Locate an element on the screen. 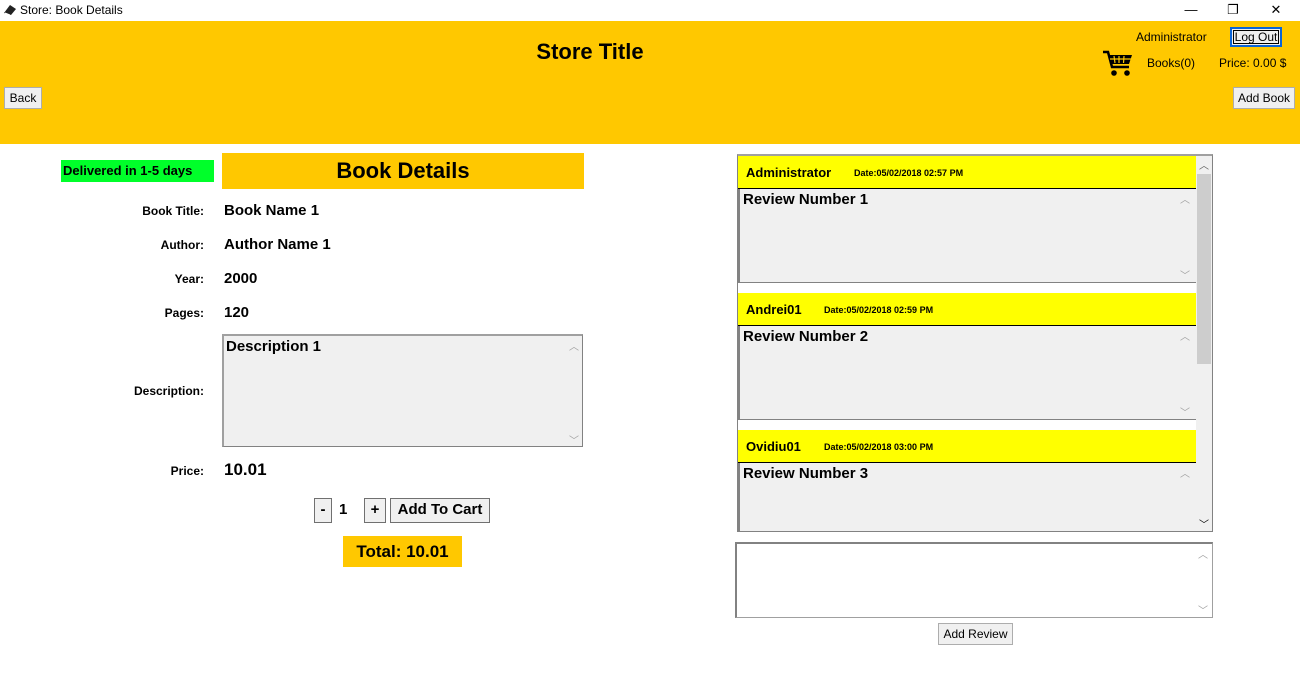 The image size is (1300, 700). logout-button: Log Out is located at coordinates (1256, 37).